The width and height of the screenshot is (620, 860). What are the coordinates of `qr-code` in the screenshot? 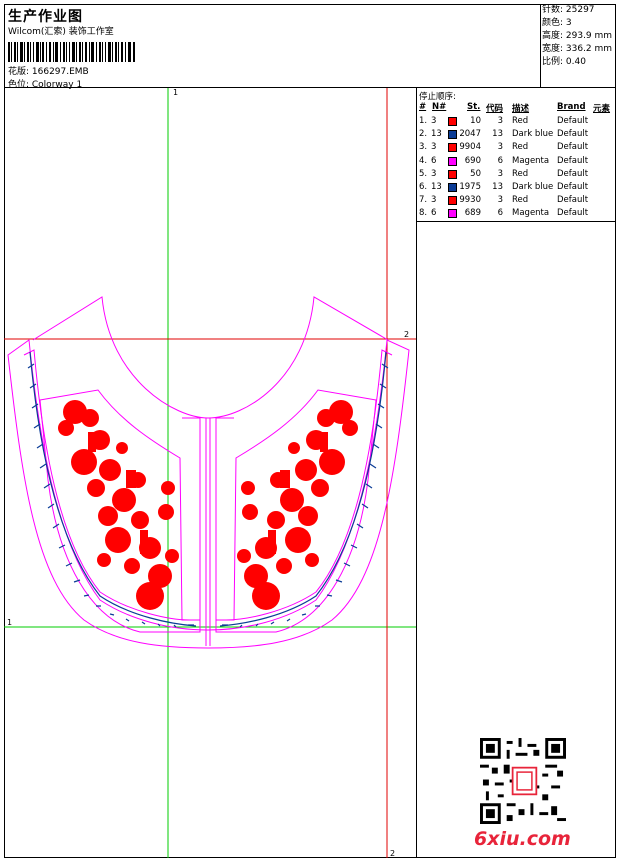 It's located at (523, 781).